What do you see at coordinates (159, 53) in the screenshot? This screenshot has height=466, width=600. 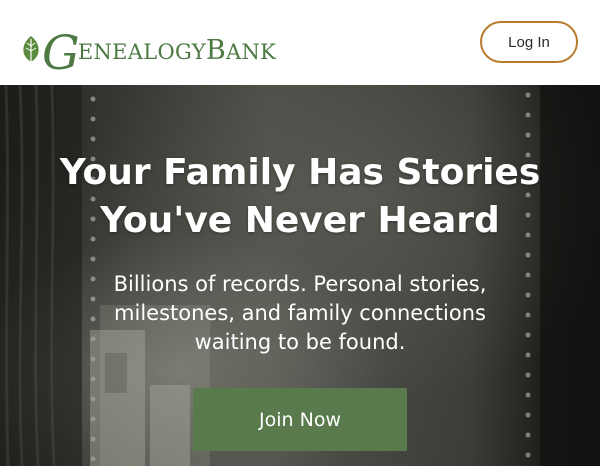 I see `logo-wordmark: GENEALOGYBANK` at bounding box center [159, 53].